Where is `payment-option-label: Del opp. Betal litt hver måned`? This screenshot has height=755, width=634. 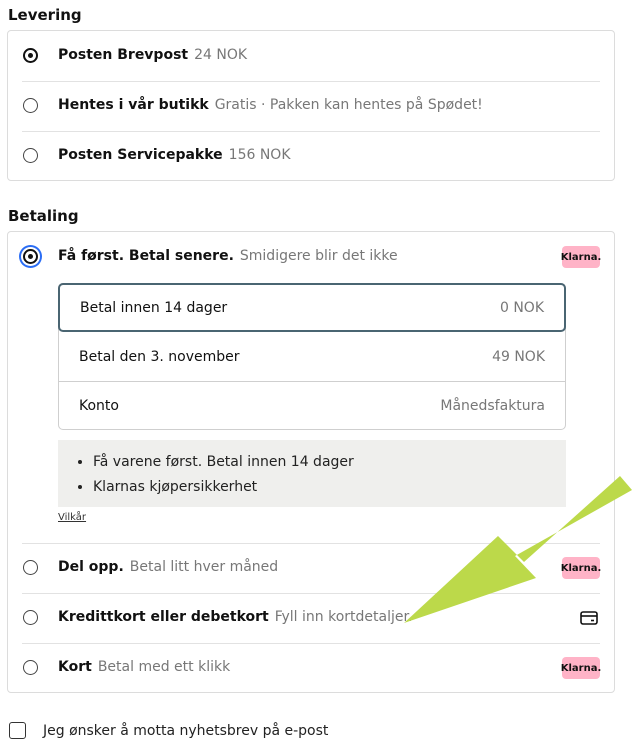
payment-option-label: Del opp. Betal litt hver måned is located at coordinates (168, 567).